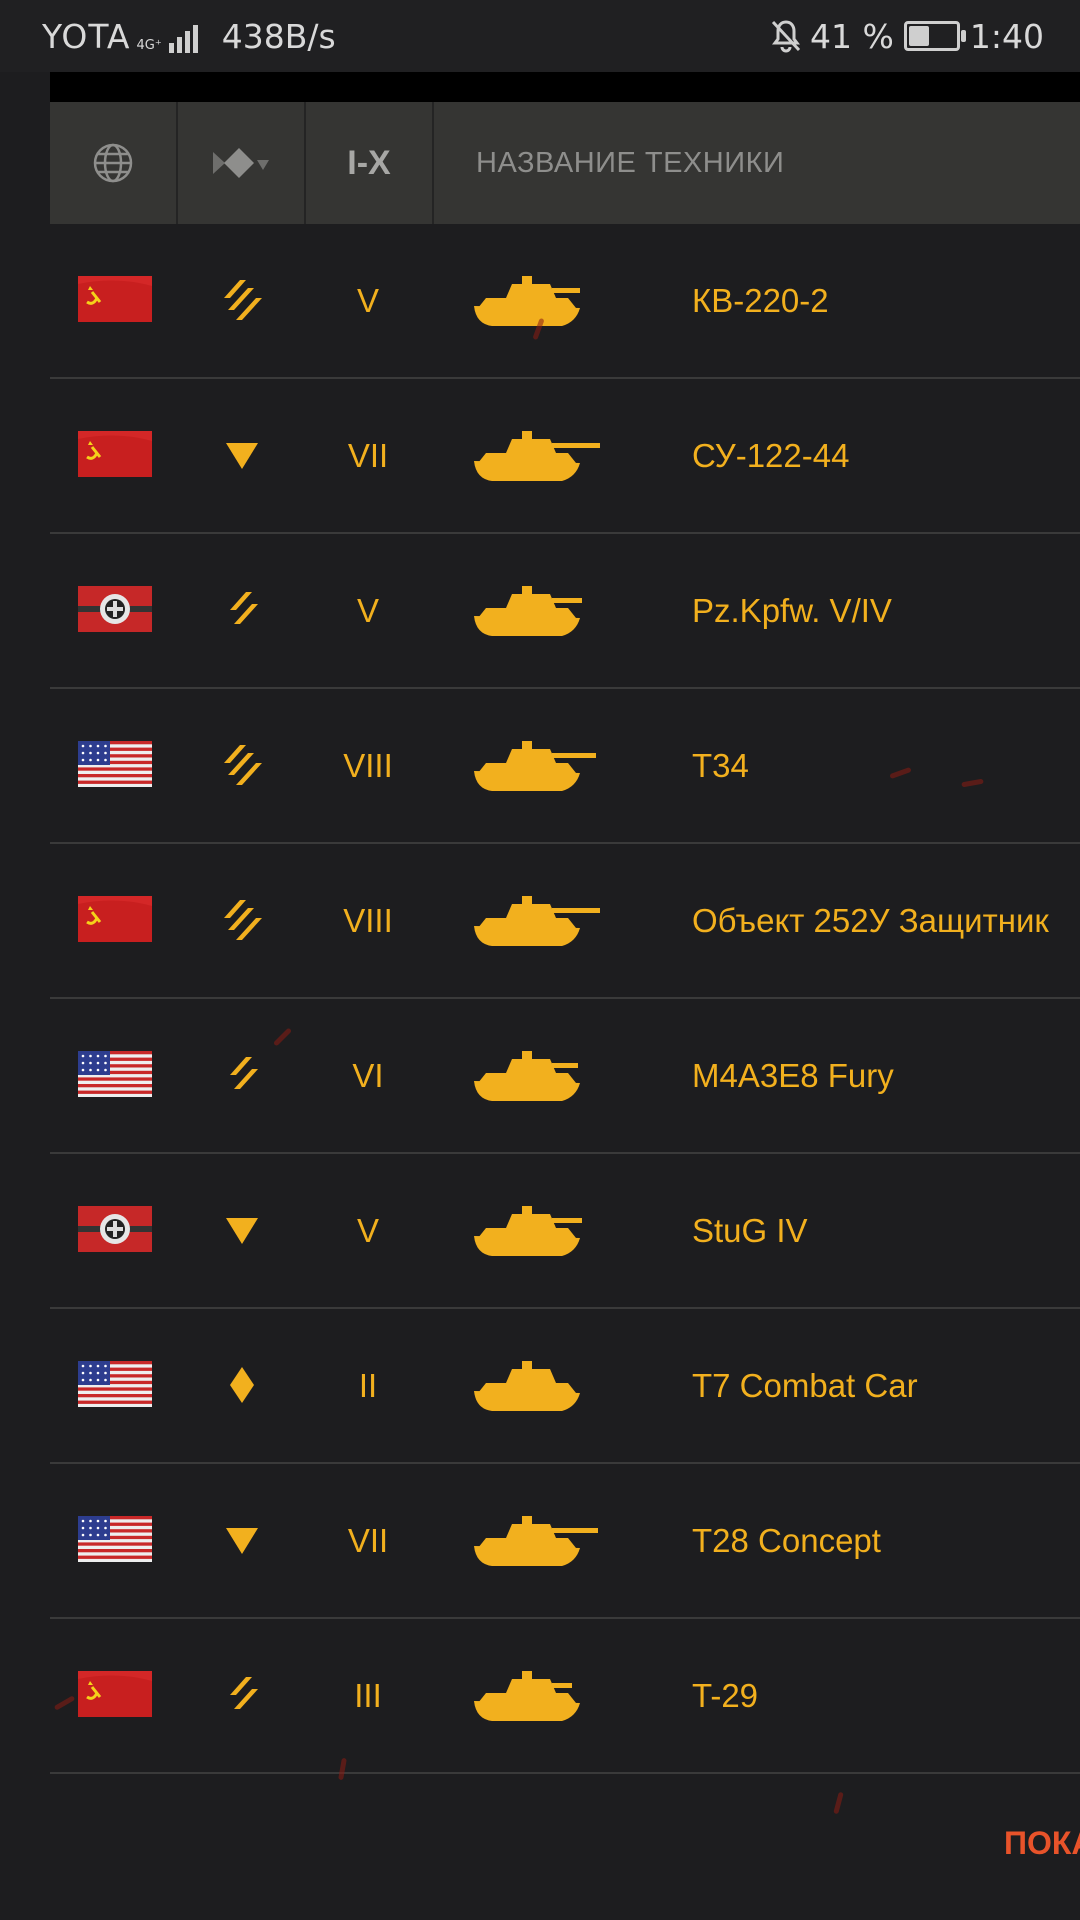 The image size is (1080, 1920). Describe the element at coordinates (565, 87) in the screenshot. I see `top-strip` at that location.